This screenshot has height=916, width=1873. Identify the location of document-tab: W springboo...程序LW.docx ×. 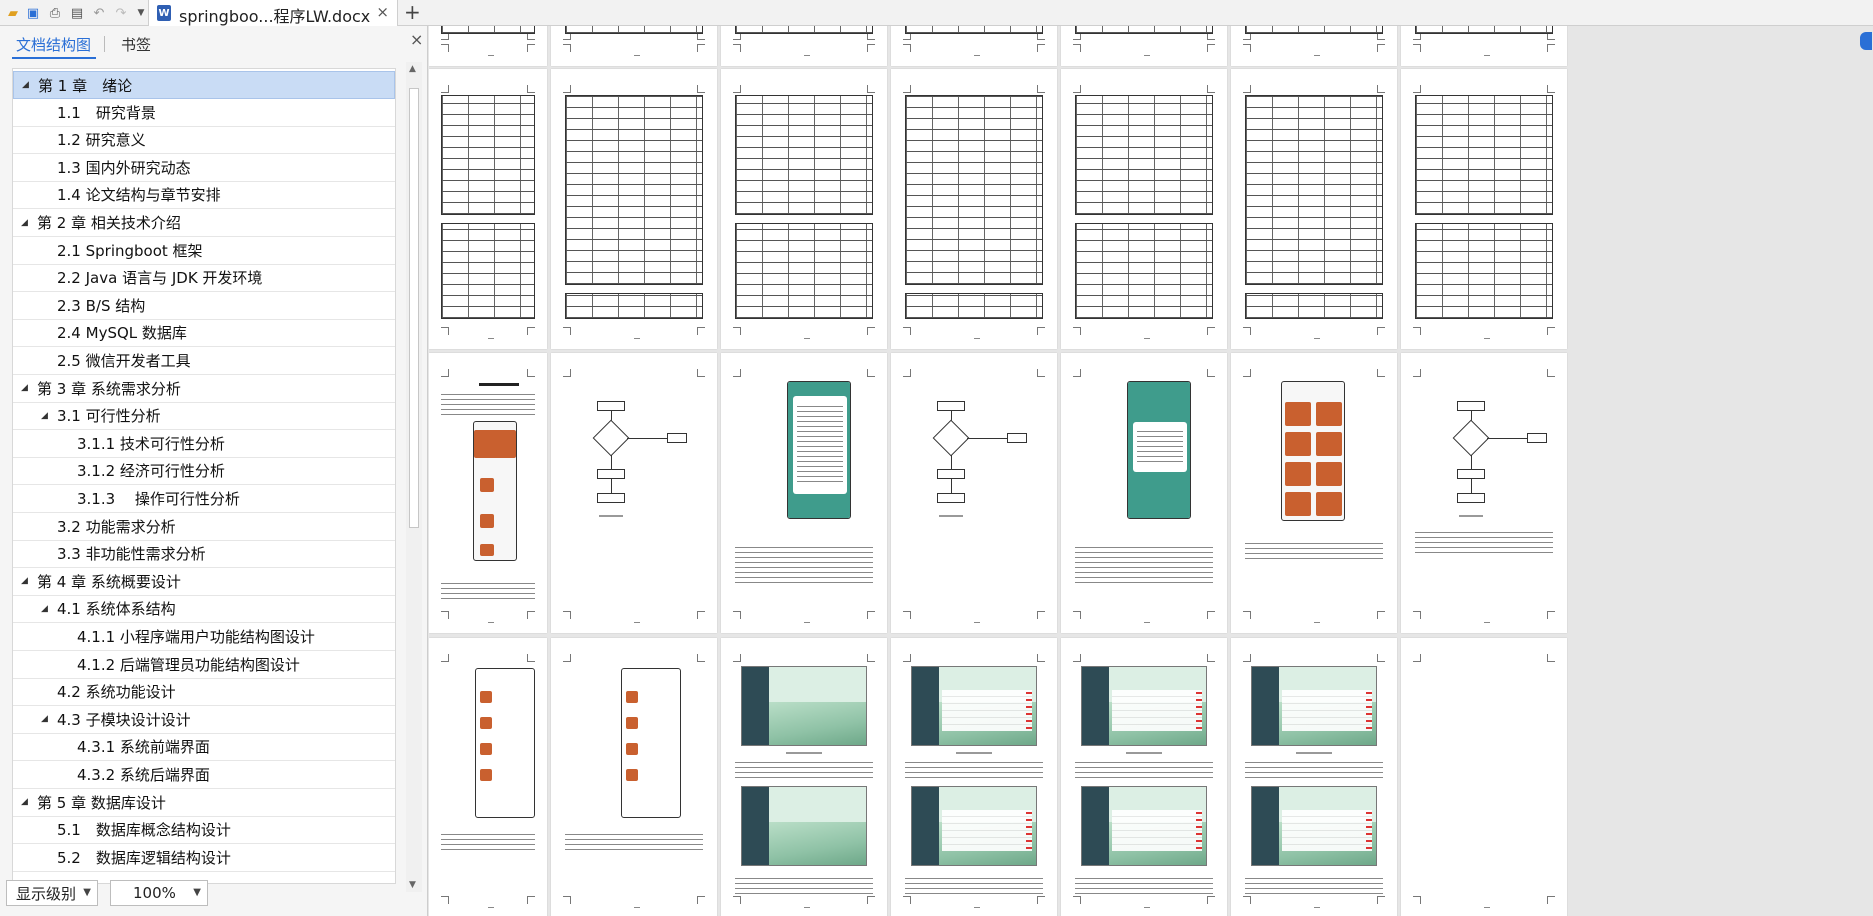
(273, 13).